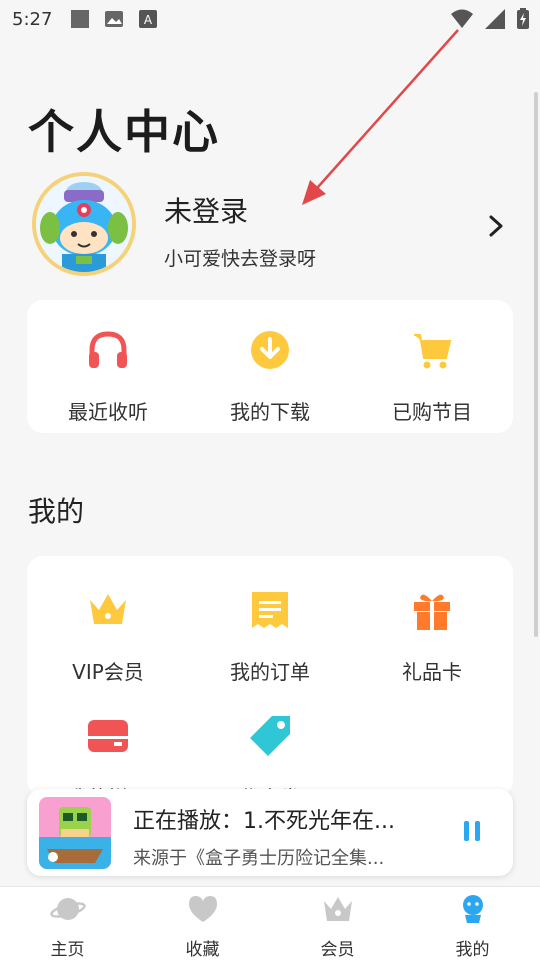 The image size is (540, 960). Describe the element at coordinates (472, 909) in the screenshot. I see `mascot-icon` at that location.